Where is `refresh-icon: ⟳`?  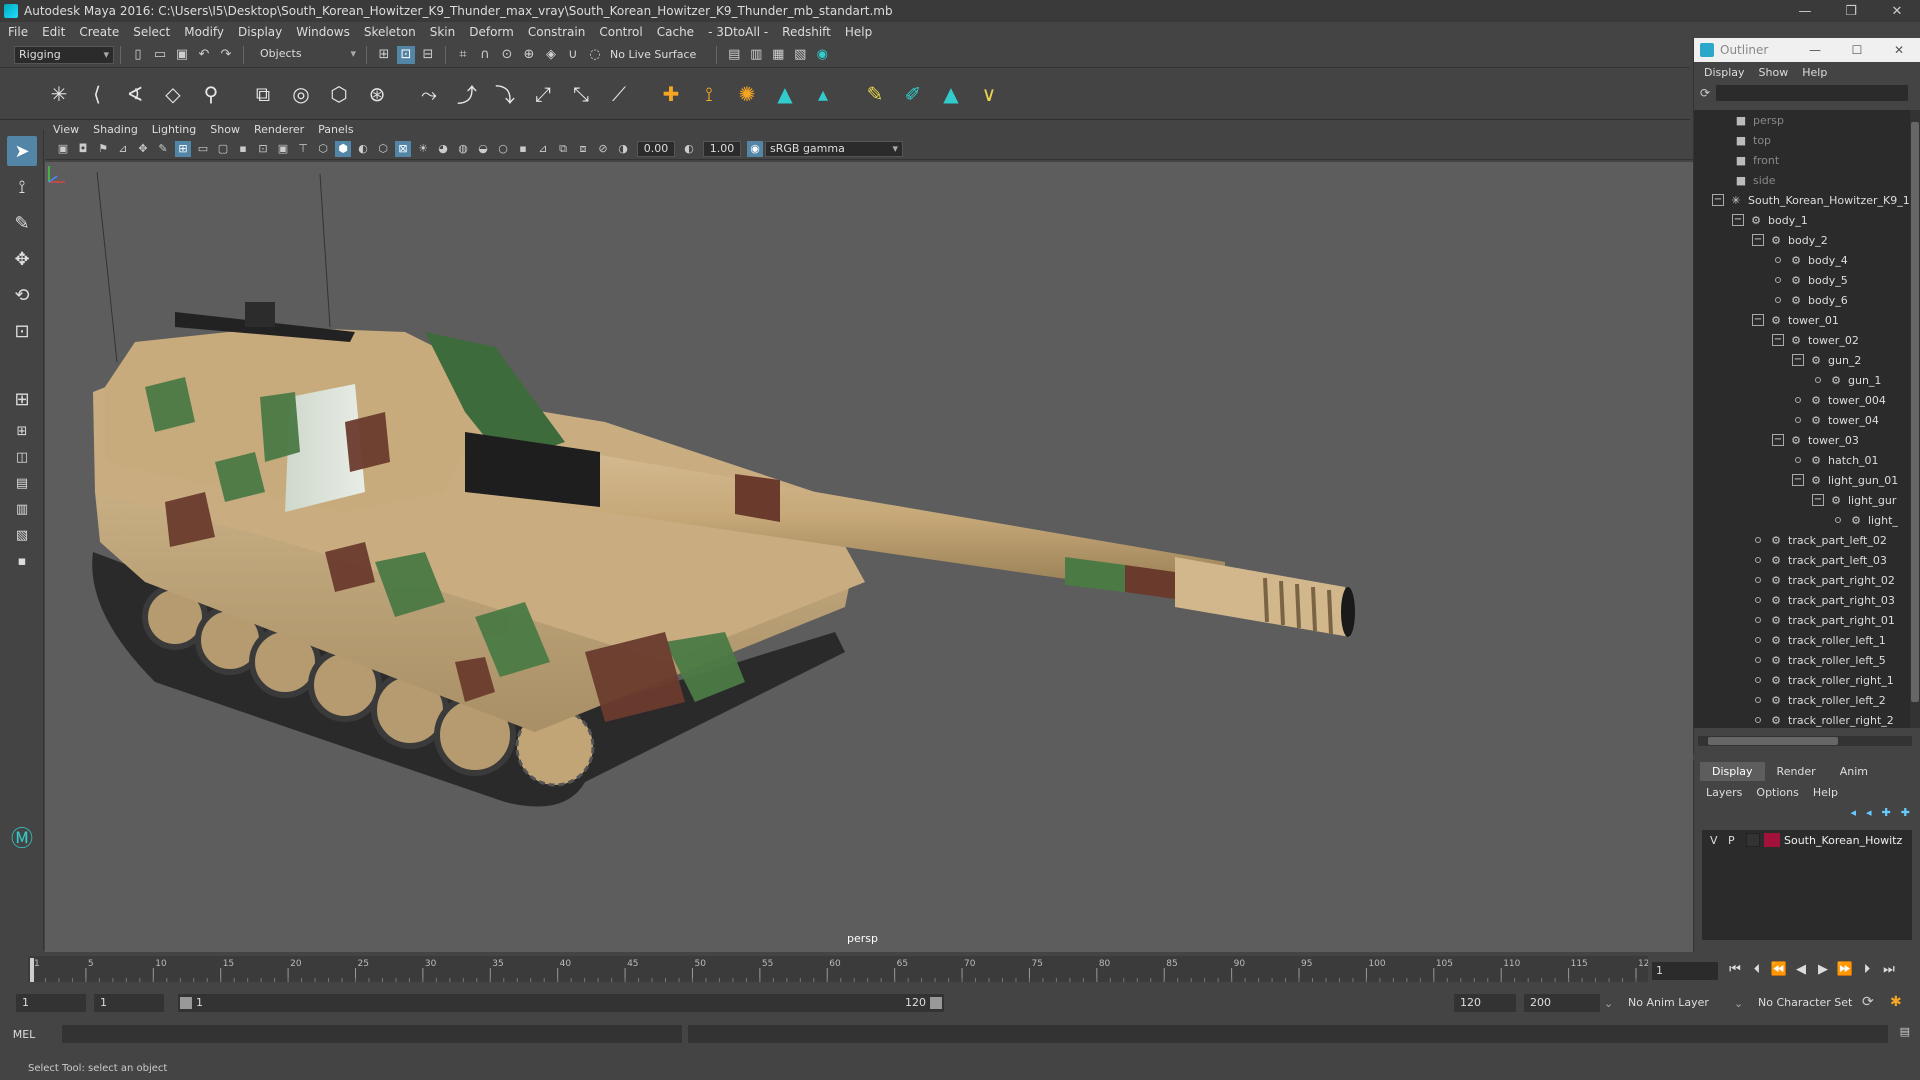 refresh-icon: ⟳ is located at coordinates (1705, 93).